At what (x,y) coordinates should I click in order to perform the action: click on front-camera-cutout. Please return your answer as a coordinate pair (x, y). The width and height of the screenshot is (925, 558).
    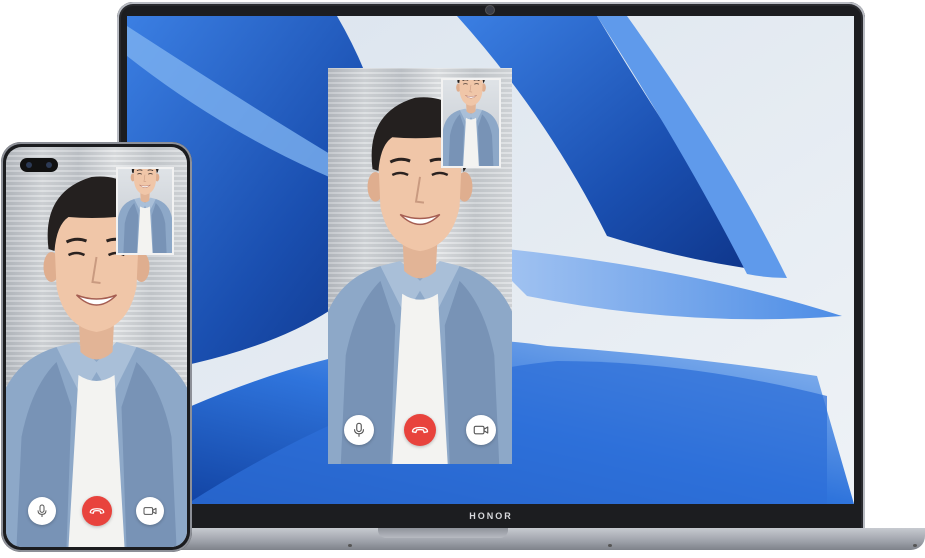
    Looking at the image, I should click on (39, 165).